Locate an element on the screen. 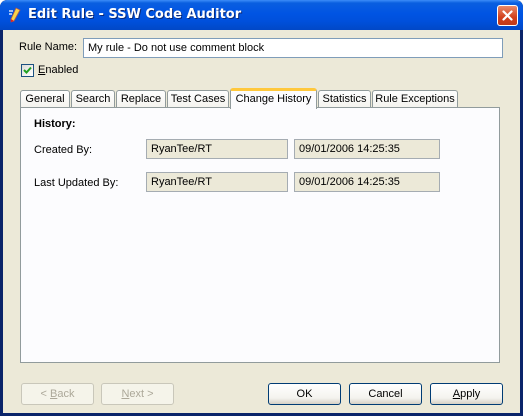 The height and width of the screenshot is (416, 523). last-updated-label: Last Updated By: is located at coordinates (76, 183).